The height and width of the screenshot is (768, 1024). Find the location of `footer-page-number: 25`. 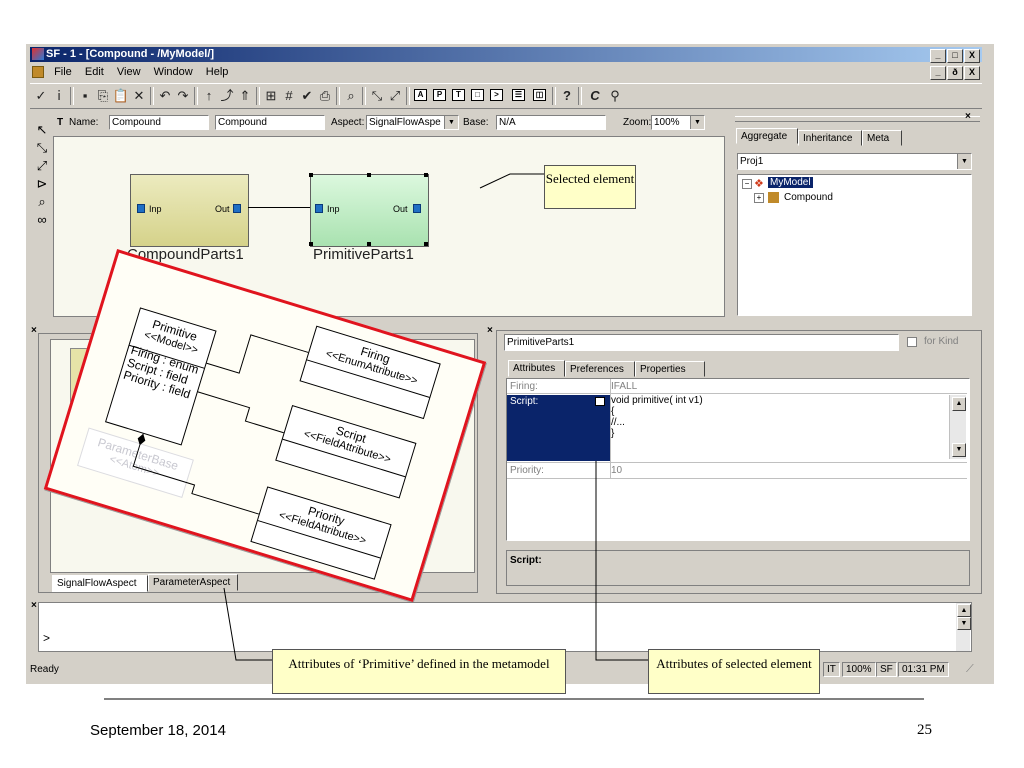

footer-page-number: 25 is located at coordinates (924, 730).